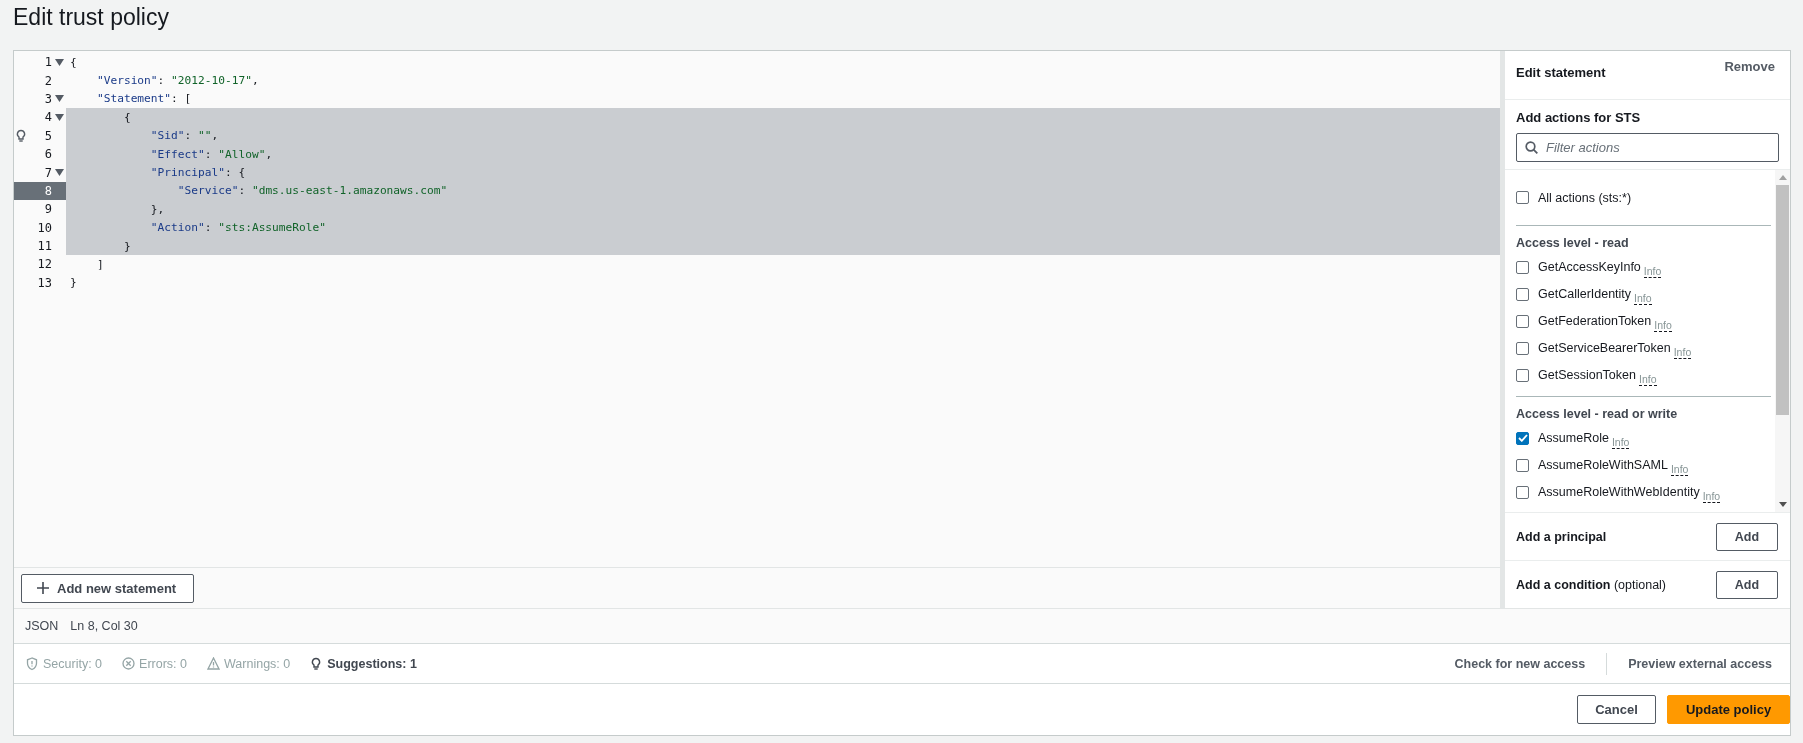  Describe the element at coordinates (312, 191) in the screenshot. I see `code-line: "Service": "dms.us-east-1.amazonaws.com"` at that location.